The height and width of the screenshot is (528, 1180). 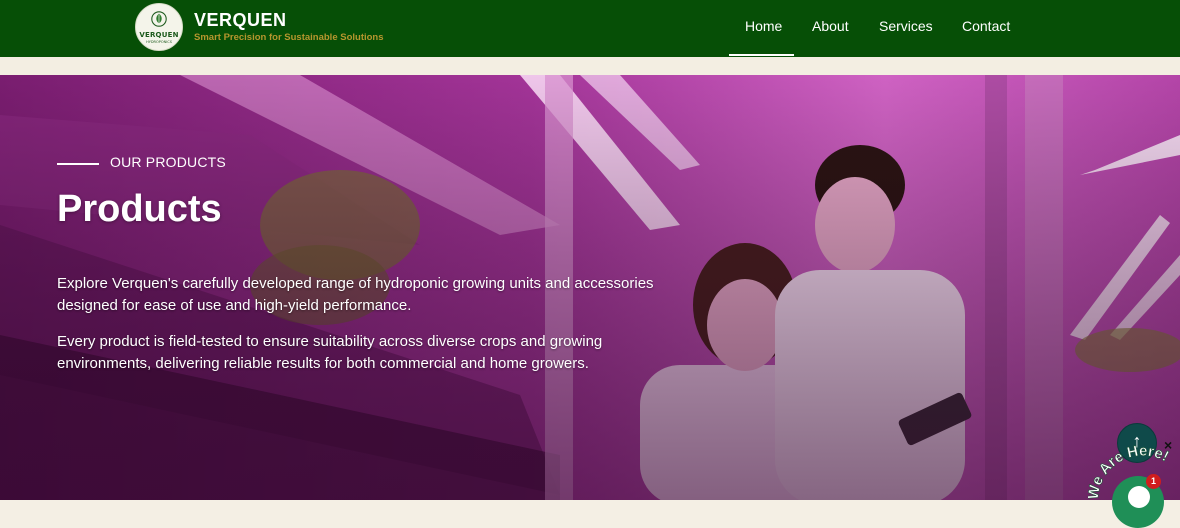 I want to click on logo-wordmark: VERQUEN, so click(x=159, y=35).